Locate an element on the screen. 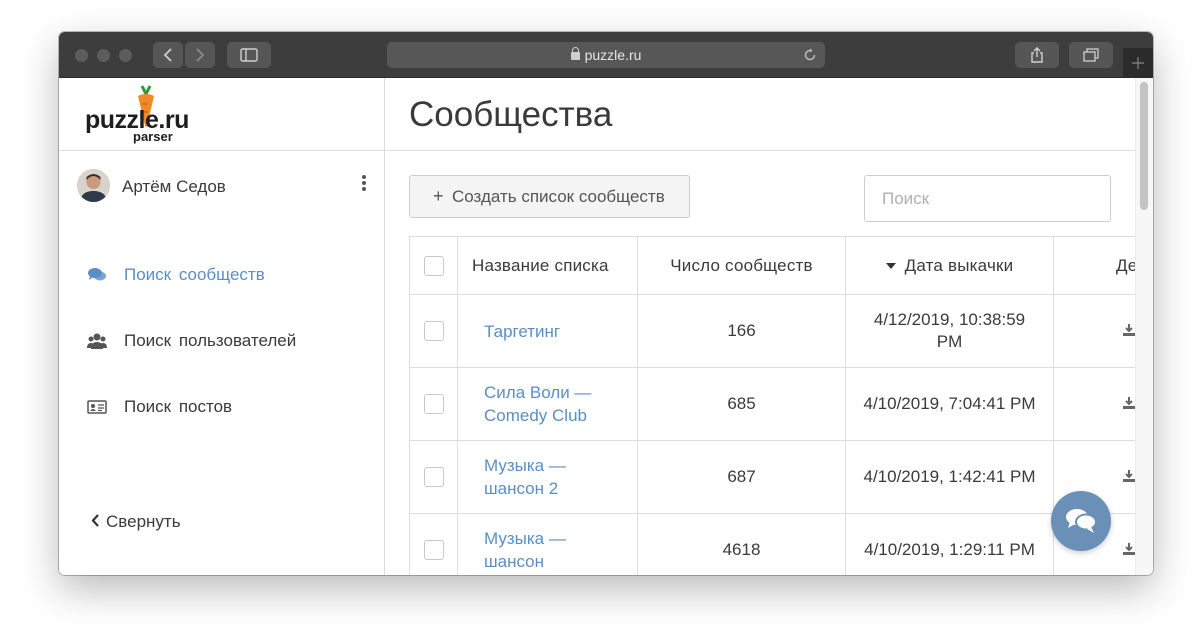  create-list-button: + Создать список сообществ is located at coordinates (549, 196).